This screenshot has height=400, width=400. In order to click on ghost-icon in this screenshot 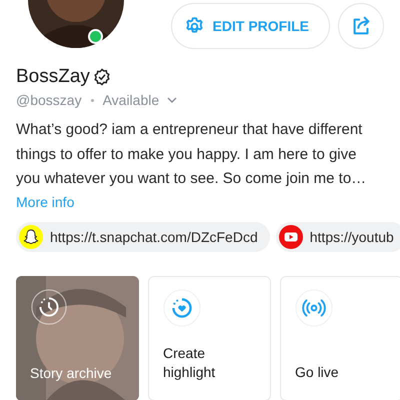, I will do `click(31, 236)`.